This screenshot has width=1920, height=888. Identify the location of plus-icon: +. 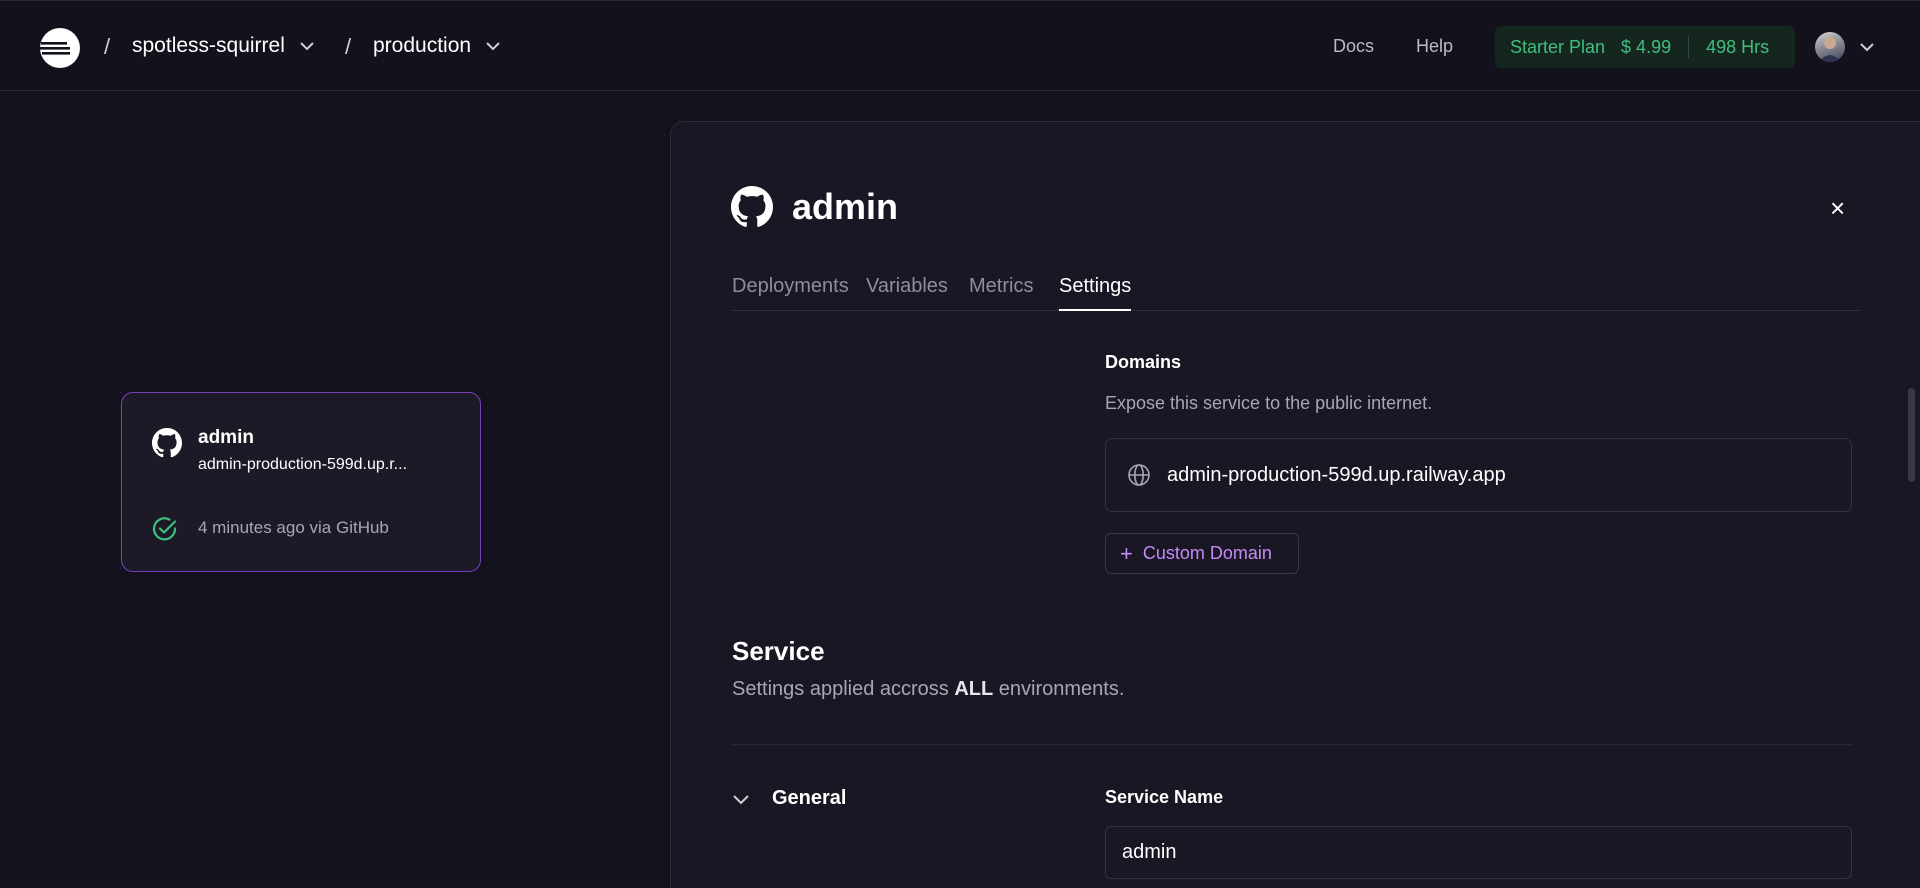
(1126, 553).